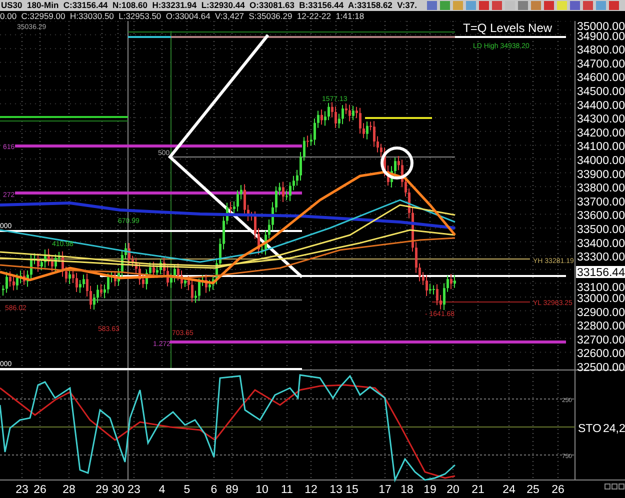  I want to click on price-axis-label: 33300.00, so click(601, 258).